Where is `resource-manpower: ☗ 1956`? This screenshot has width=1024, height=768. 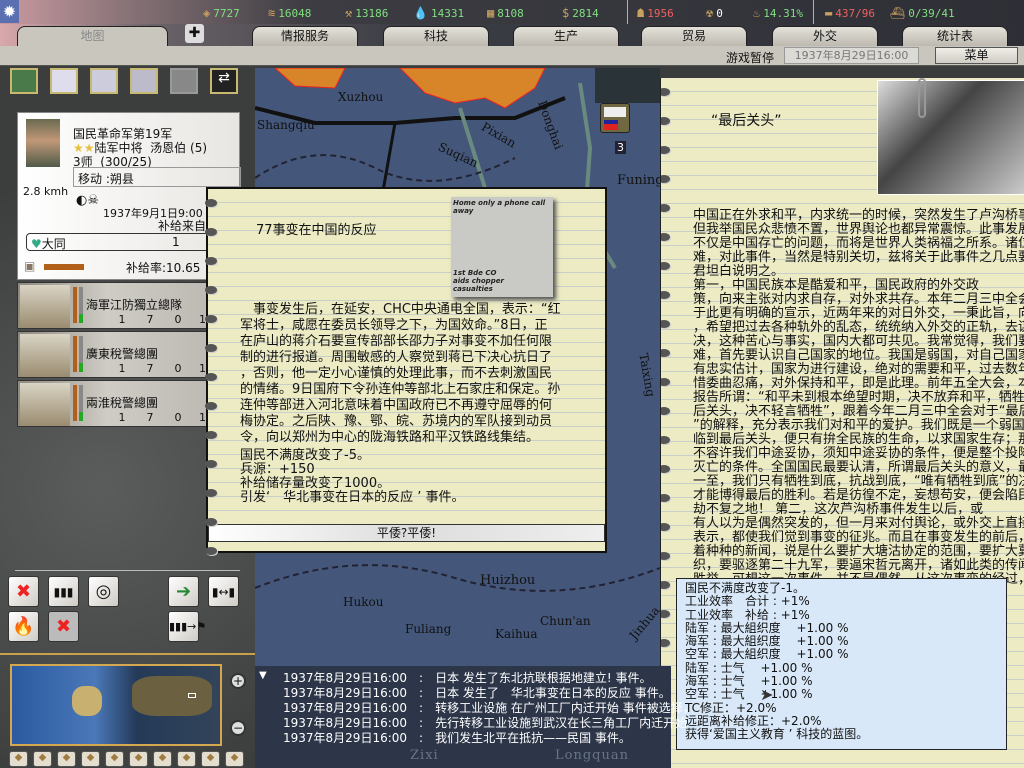
resource-manpower: ☗ 1956 is located at coordinates (655, 13).